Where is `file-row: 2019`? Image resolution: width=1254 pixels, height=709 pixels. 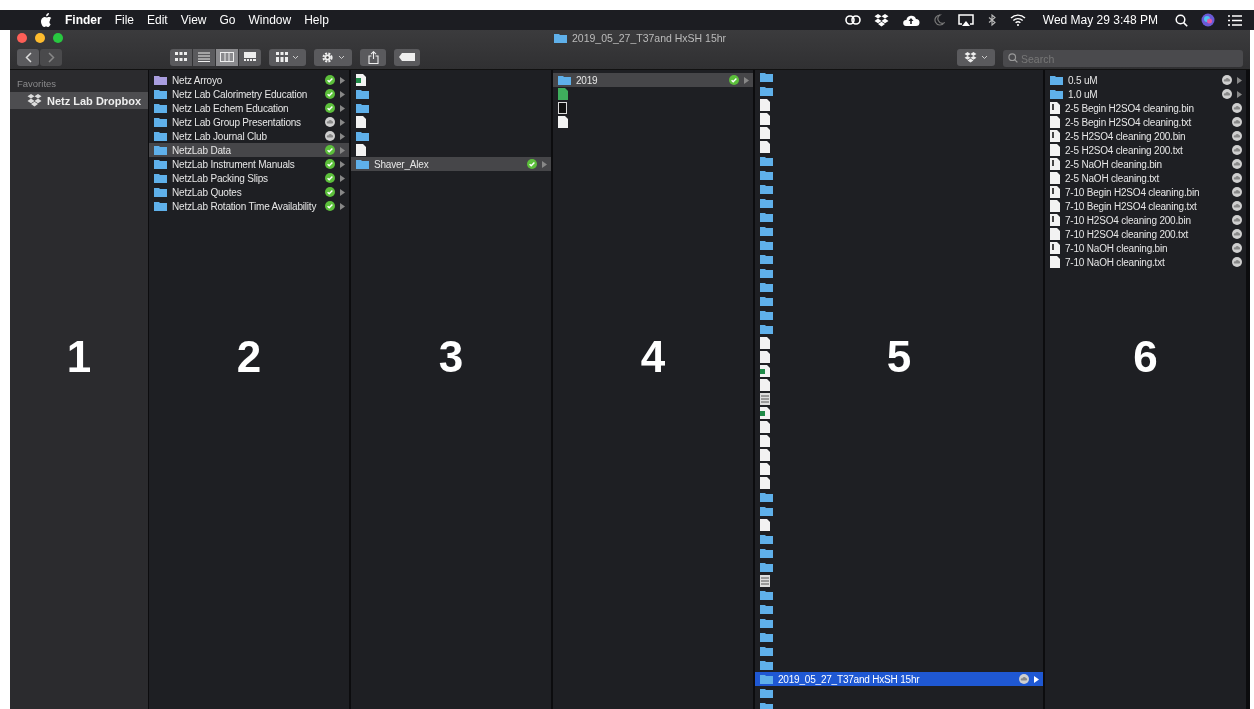 file-row: 2019 is located at coordinates (653, 80).